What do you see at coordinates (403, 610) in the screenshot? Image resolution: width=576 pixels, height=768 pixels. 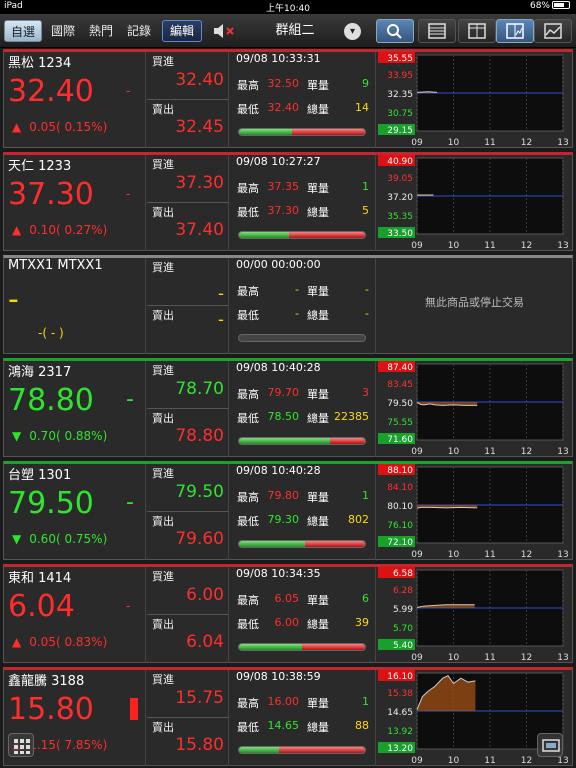 I see `y-tick-label: 5.99` at bounding box center [403, 610].